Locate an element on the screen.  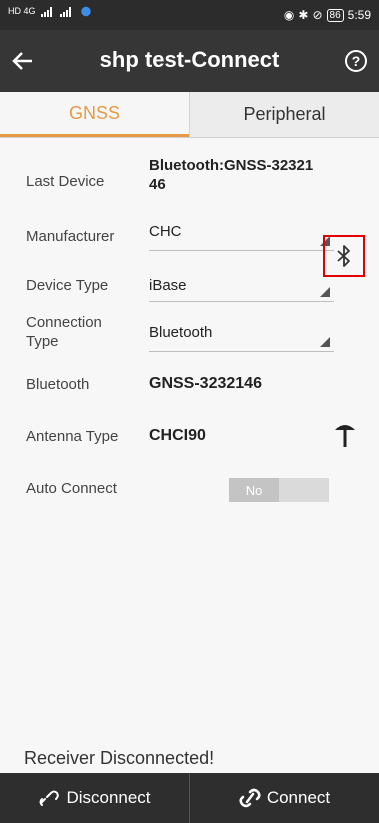
app-notification-icon is located at coordinates (85, 11).